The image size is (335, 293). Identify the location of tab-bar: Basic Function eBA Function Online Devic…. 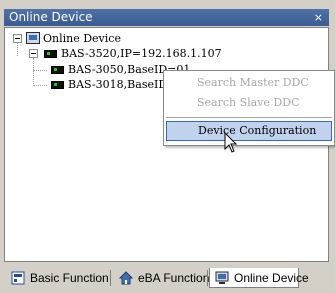
(166, 277).